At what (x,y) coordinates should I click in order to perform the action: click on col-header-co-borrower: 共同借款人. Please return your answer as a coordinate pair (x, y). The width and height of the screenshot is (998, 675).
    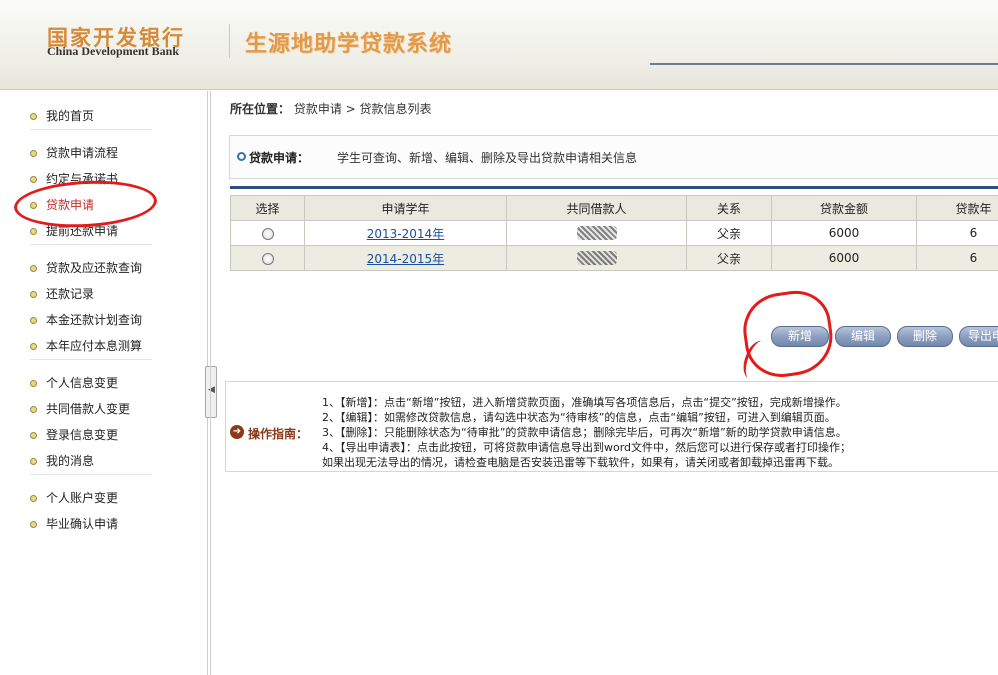
    Looking at the image, I should click on (596, 208).